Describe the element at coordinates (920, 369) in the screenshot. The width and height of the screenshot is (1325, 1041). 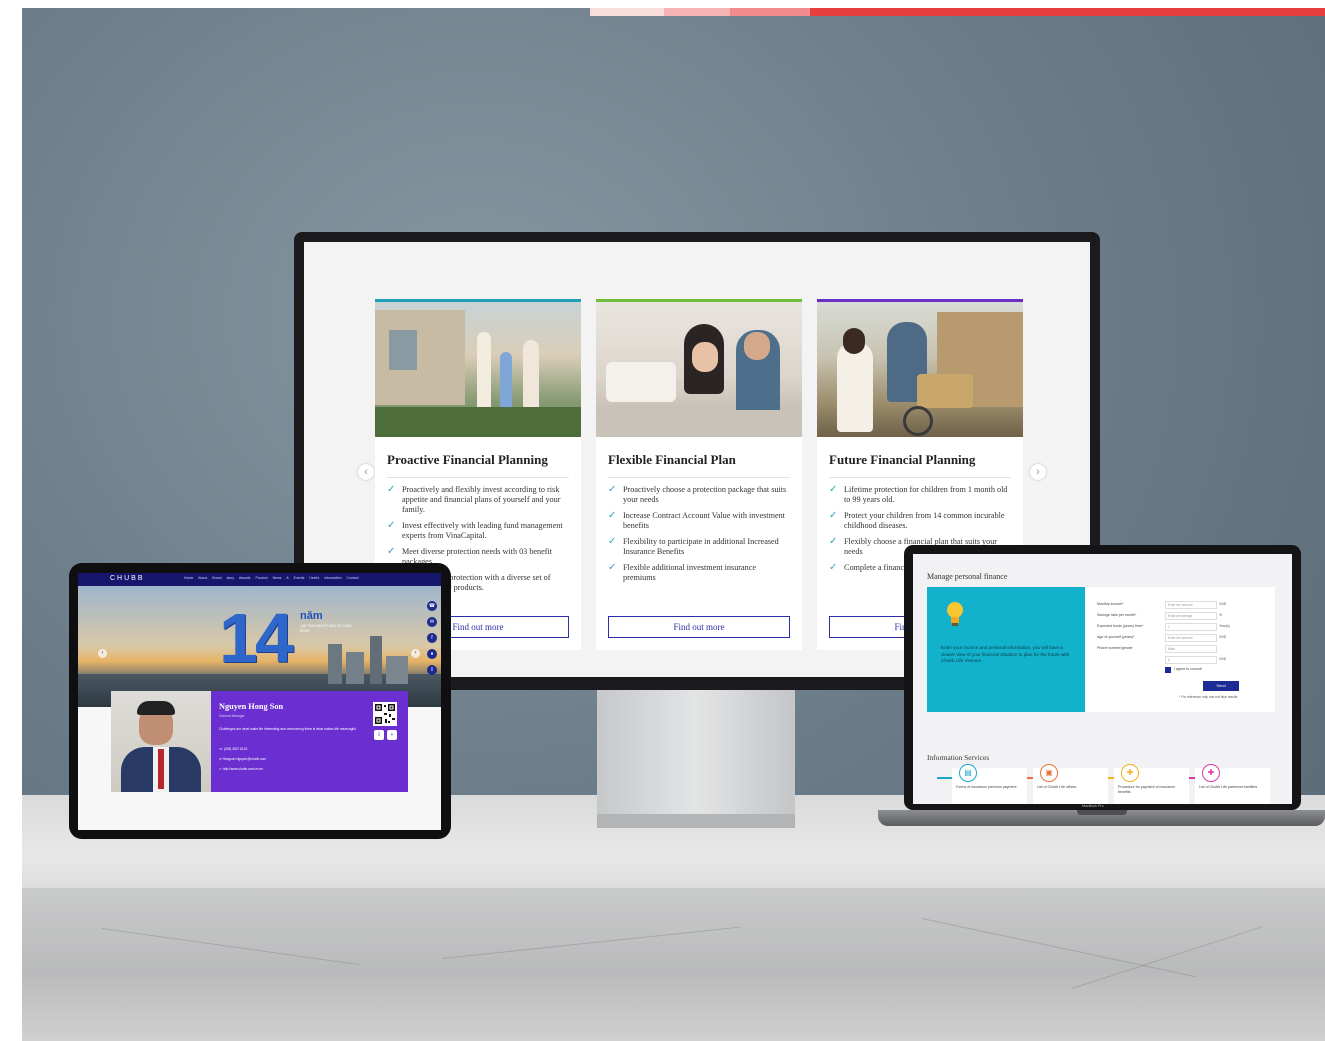
I see `family-bicycle-photo` at that location.